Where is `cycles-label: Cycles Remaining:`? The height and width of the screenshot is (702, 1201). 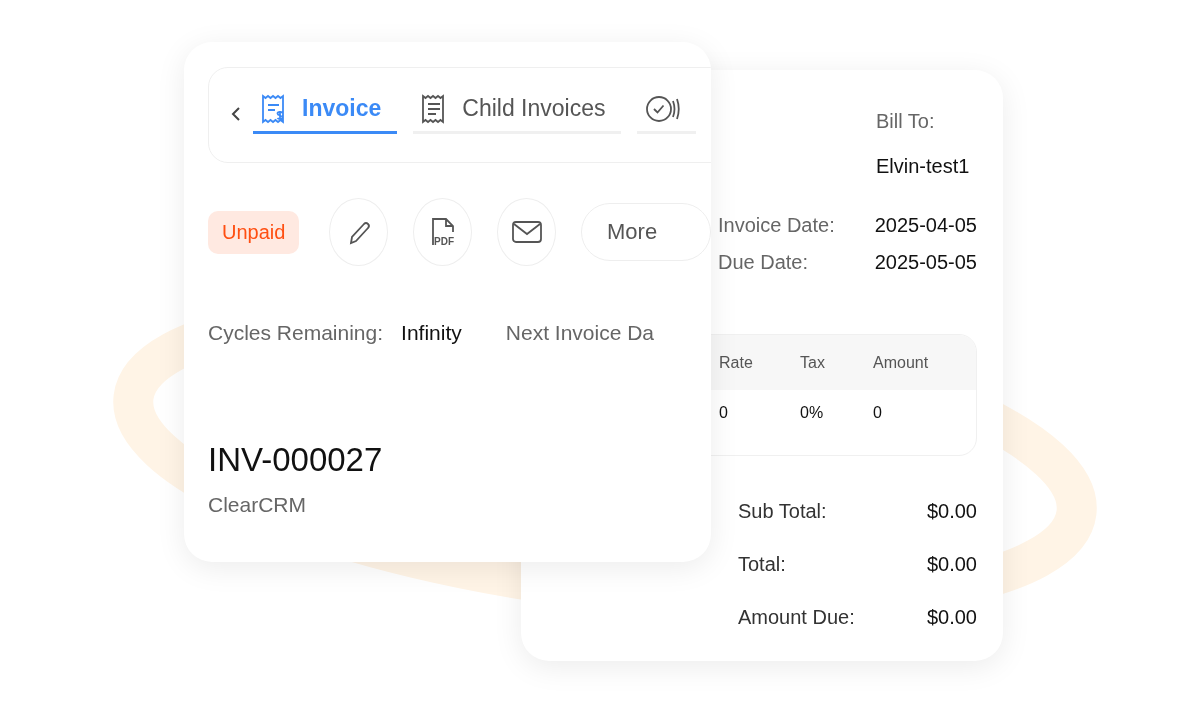
cycles-label: Cycles Remaining: is located at coordinates (296, 333).